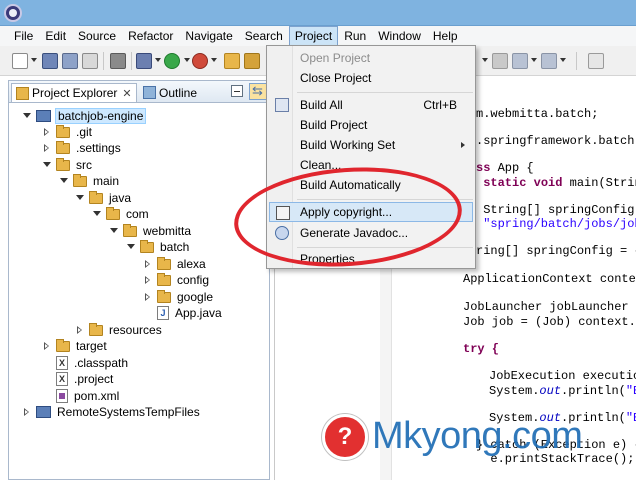 The height and width of the screenshot is (480, 636). What do you see at coordinates (371, 185) in the screenshot?
I see `menu-item-build-automatically: Build Automatically` at bounding box center [371, 185].